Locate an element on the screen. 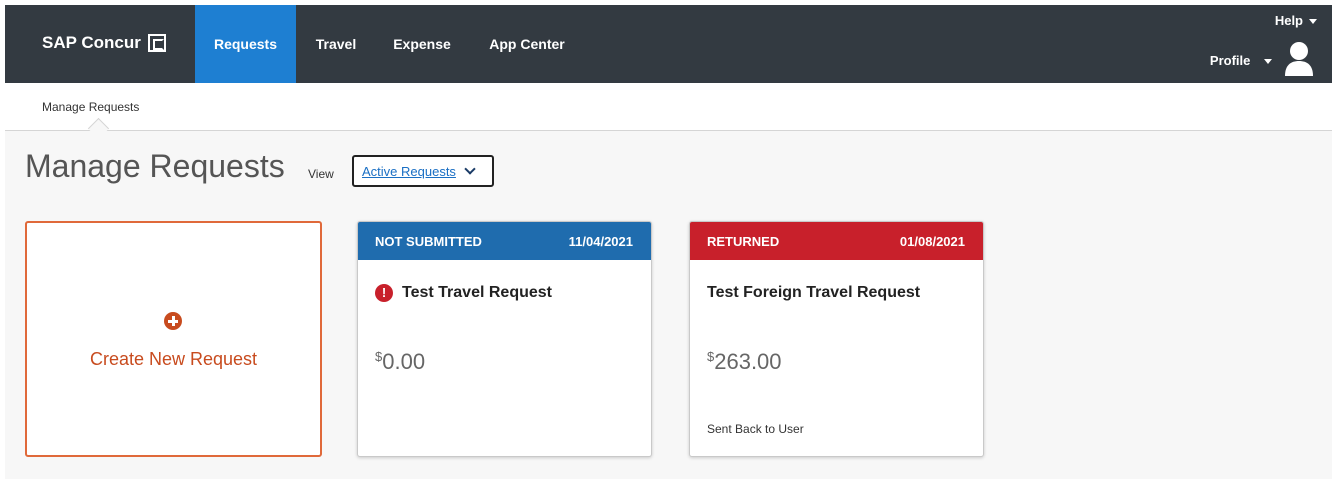  request-title-row: Test Foreign Travel Request is located at coordinates (813, 293).